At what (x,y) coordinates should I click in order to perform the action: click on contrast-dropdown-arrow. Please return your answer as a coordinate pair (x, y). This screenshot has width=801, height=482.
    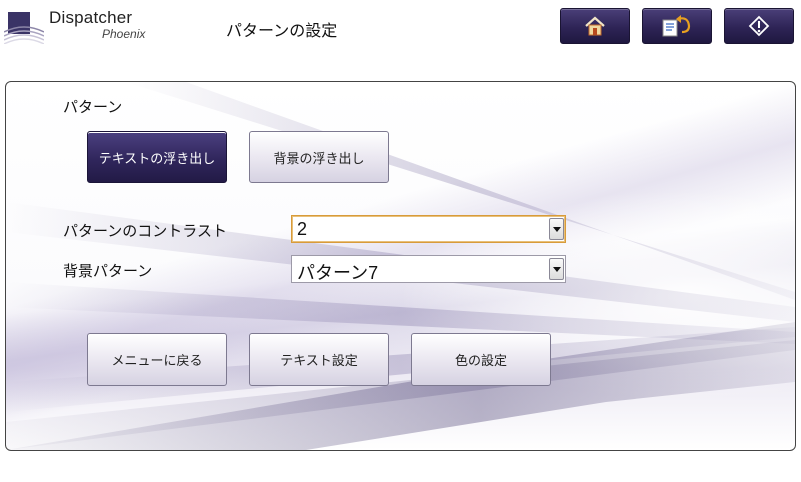
    Looking at the image, I should click on (556, 229).